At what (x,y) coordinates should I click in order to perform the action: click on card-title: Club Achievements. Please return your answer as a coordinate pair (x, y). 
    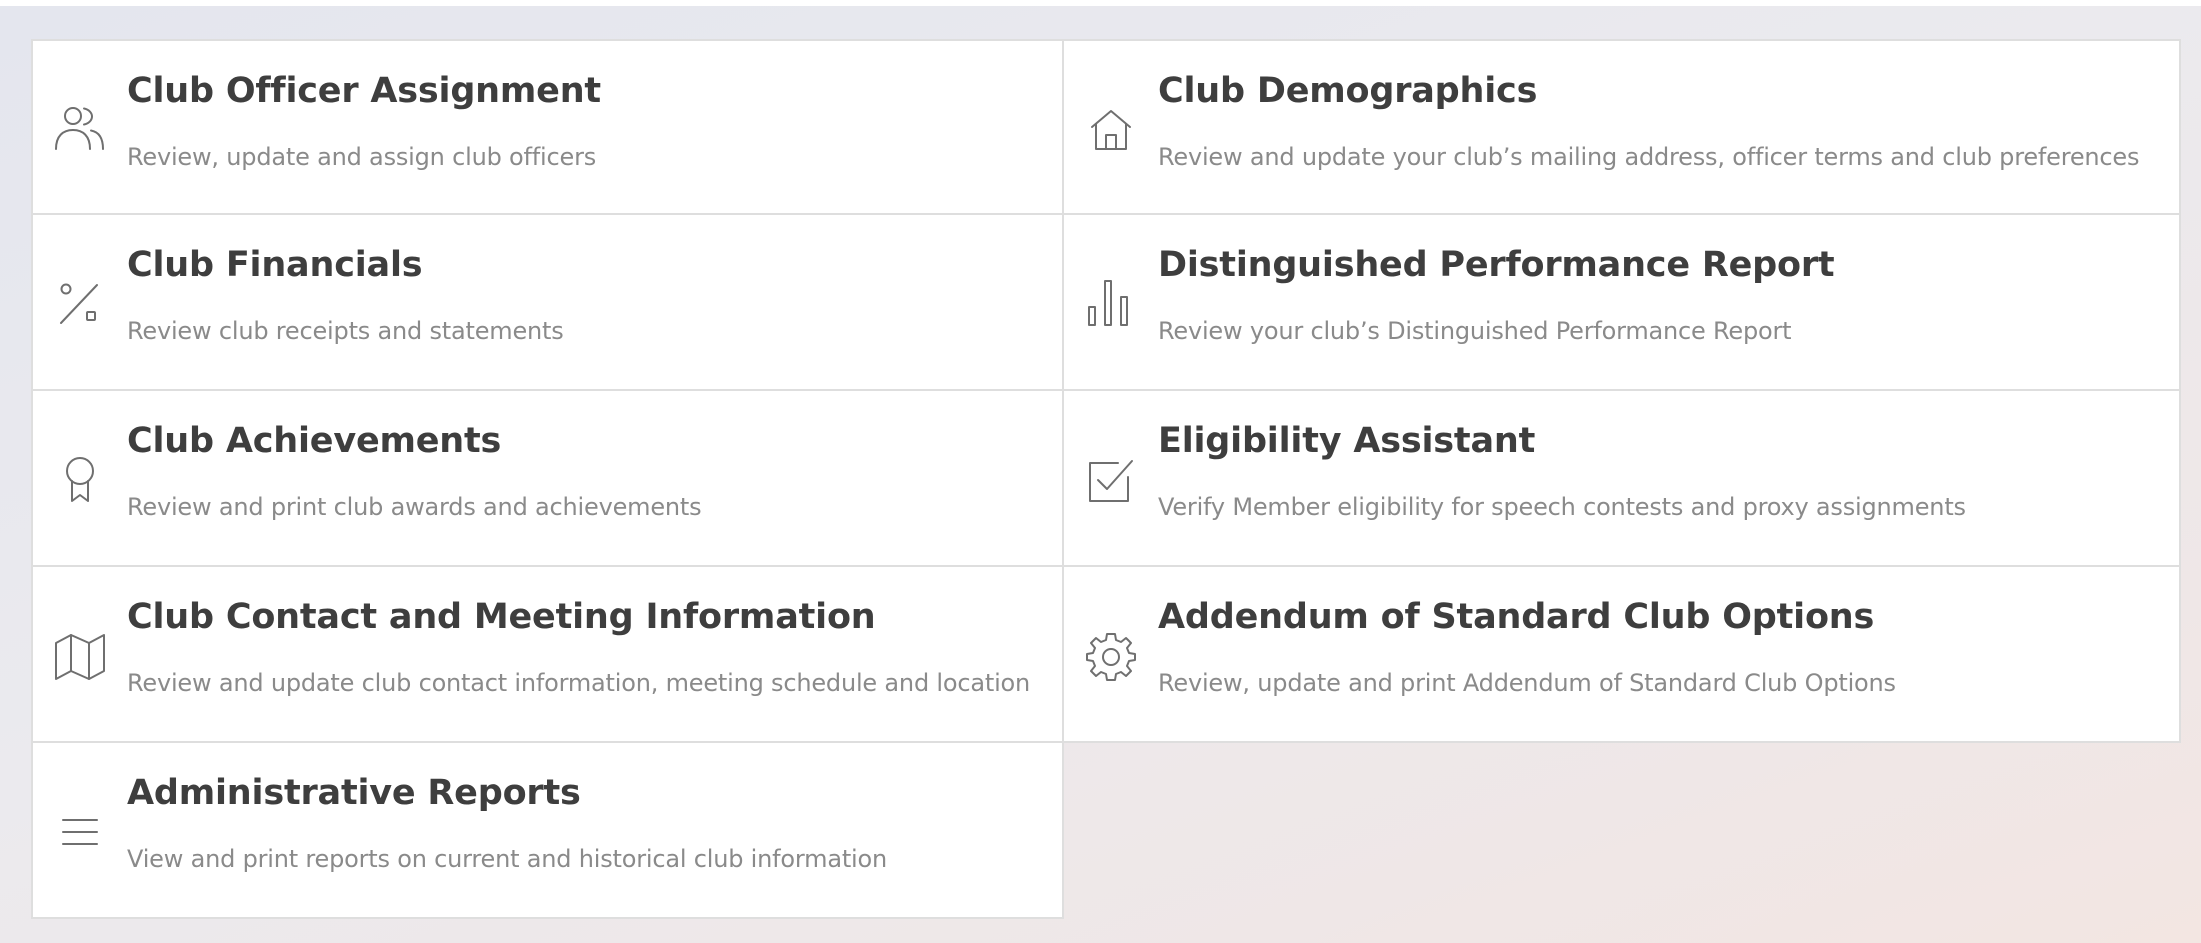
    Looking at the image, I should click on (314, 441).